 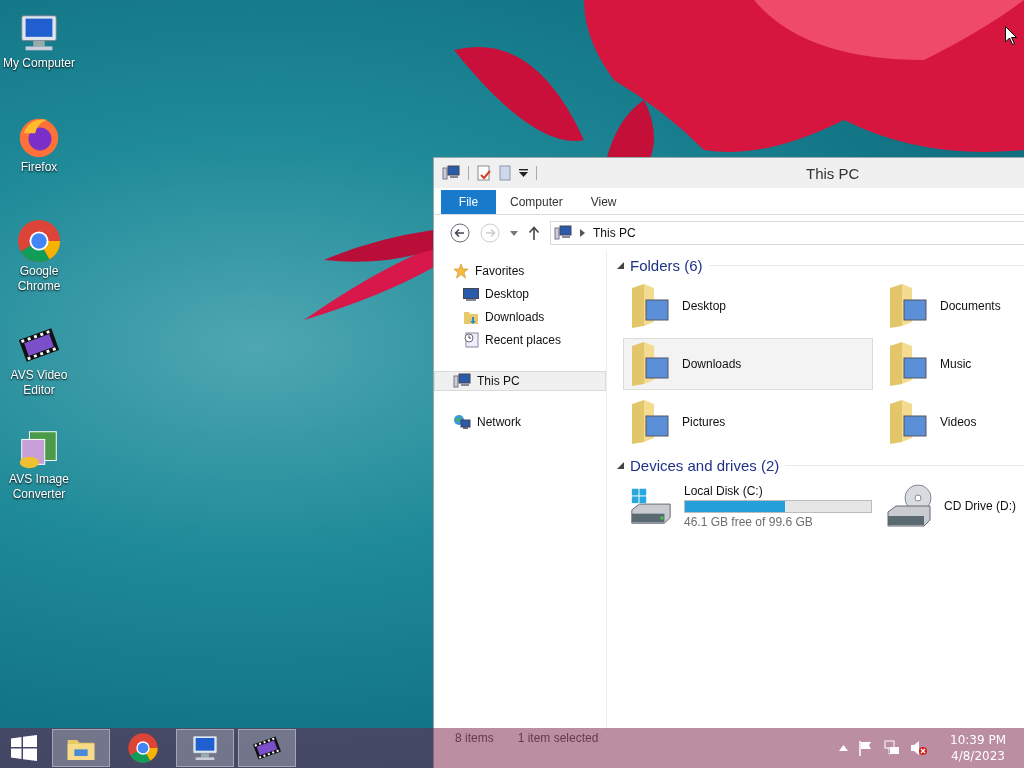 I want to click on folder-tile: Local Disk (C:) 46.1 GB free of 99.6 GB, so click(x=748, y=506).